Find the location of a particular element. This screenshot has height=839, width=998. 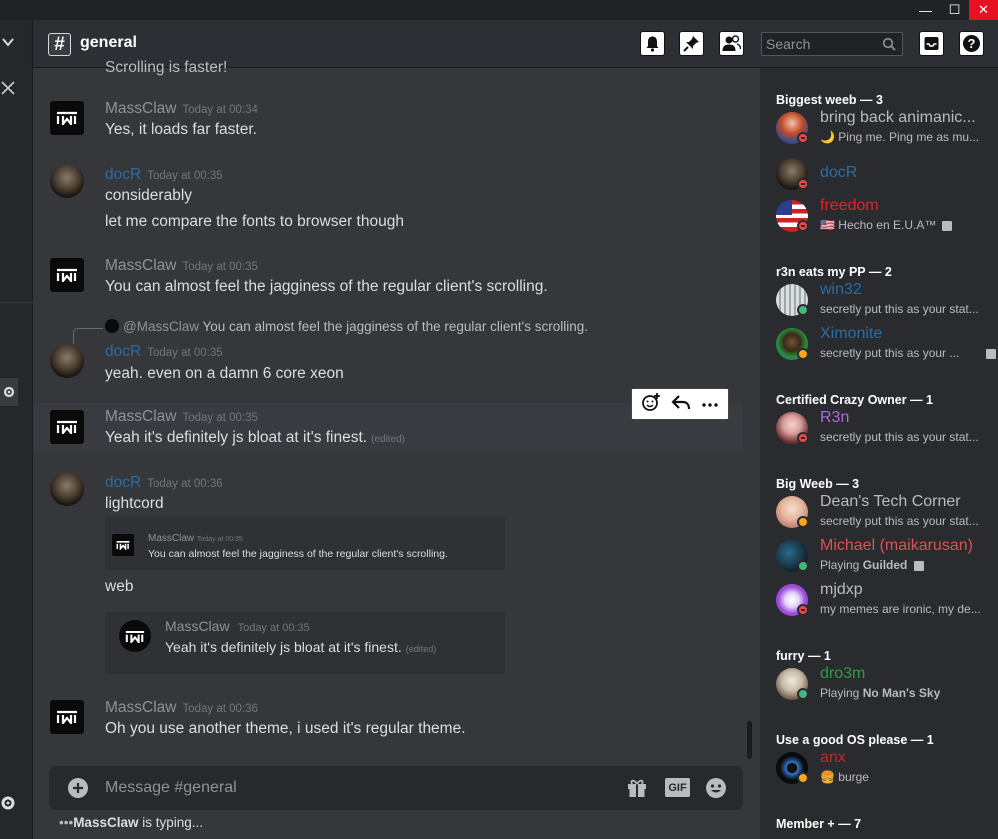

member-status: Playing No Man's Sky is located at coordinates (880, 693).